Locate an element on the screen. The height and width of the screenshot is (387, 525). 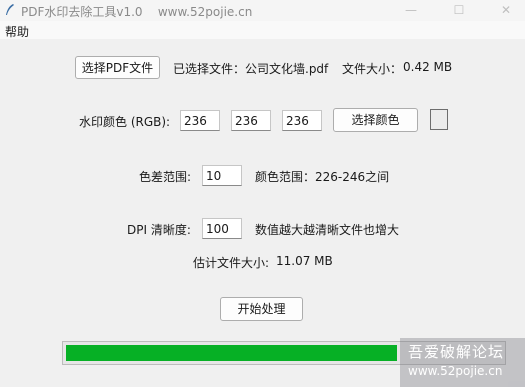
selected-file-name: 公司文化墙.pdf is located at coordinates (287, 69).